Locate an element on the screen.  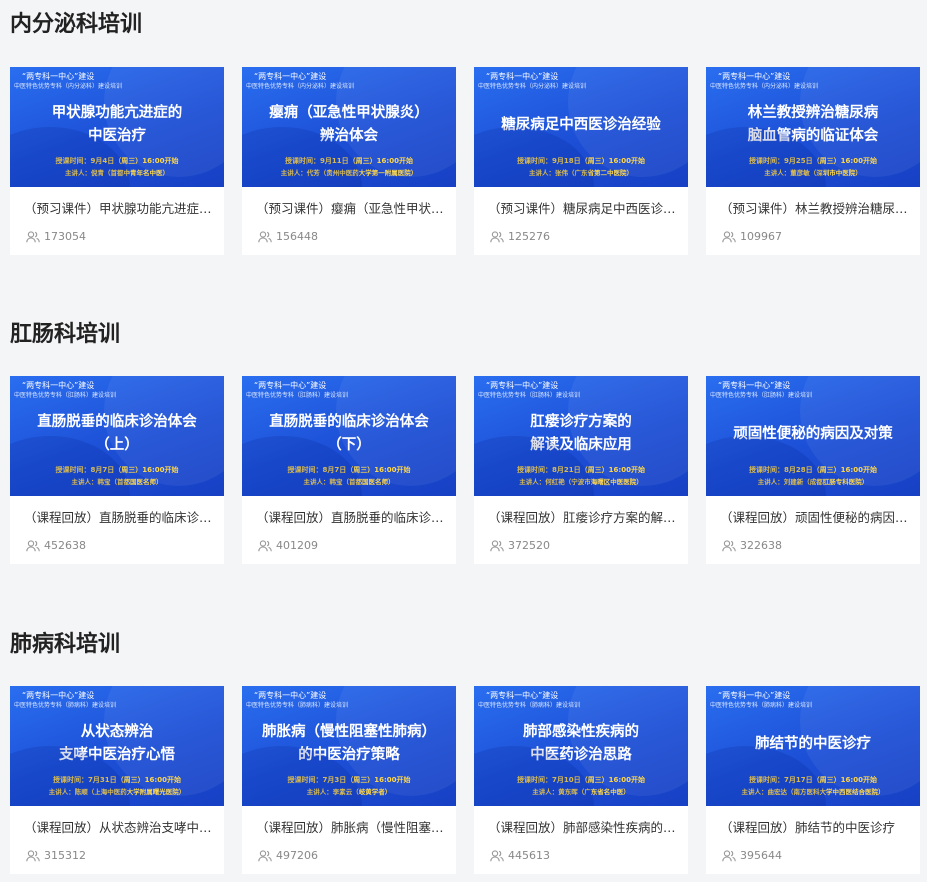
view-count-value: 125276 is located at coordinates (529, 236).